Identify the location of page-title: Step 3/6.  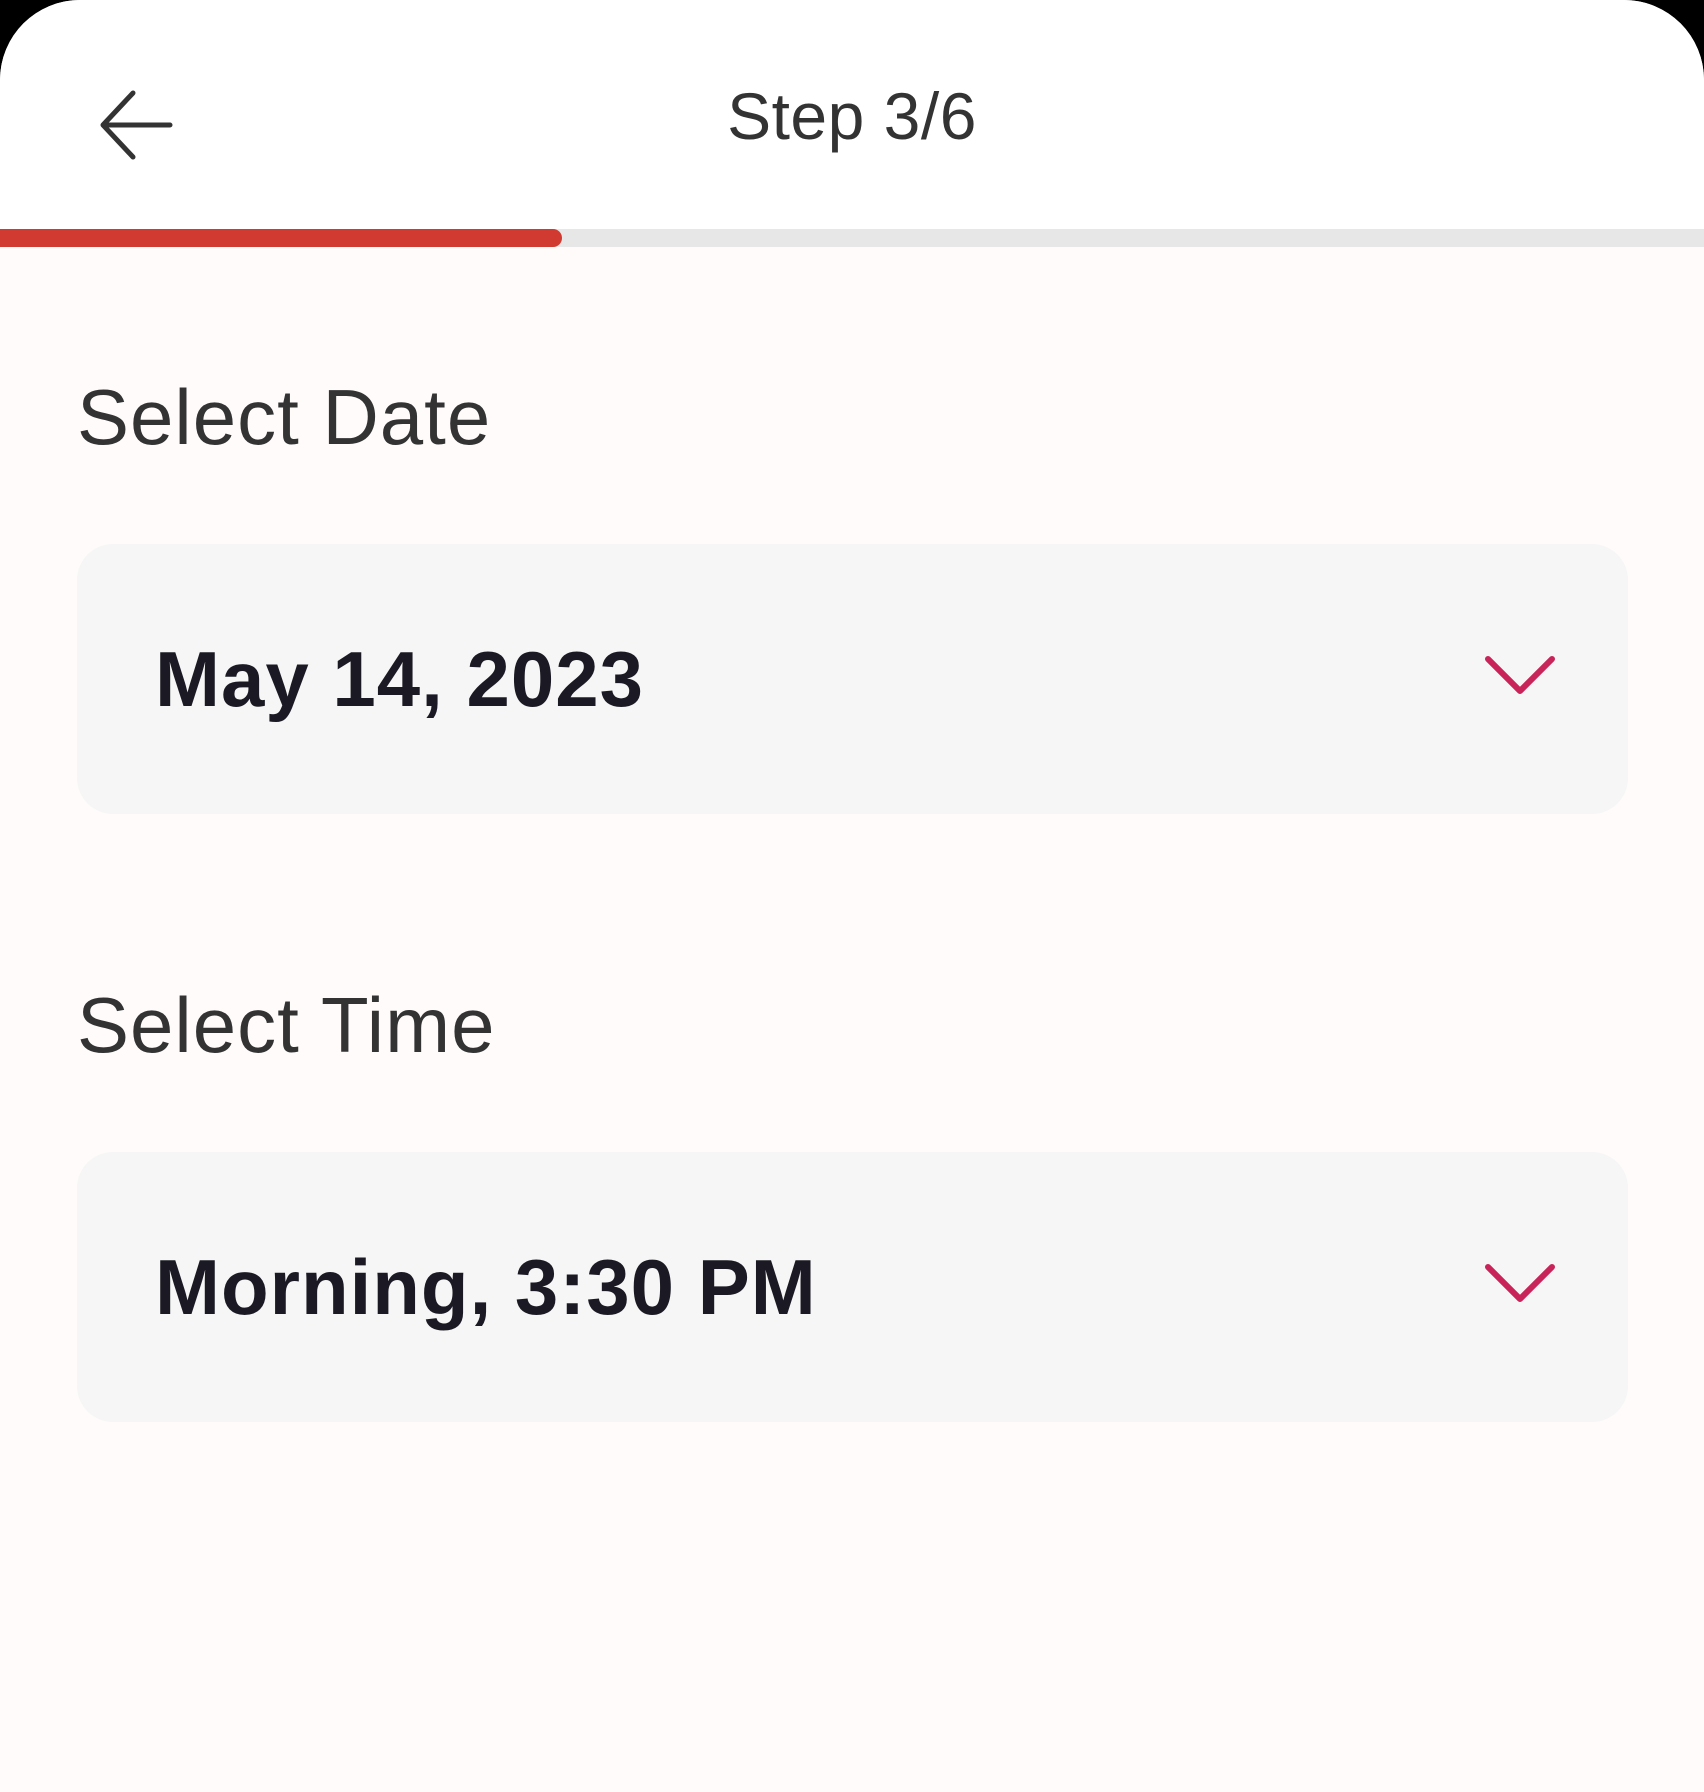
(852, 116).